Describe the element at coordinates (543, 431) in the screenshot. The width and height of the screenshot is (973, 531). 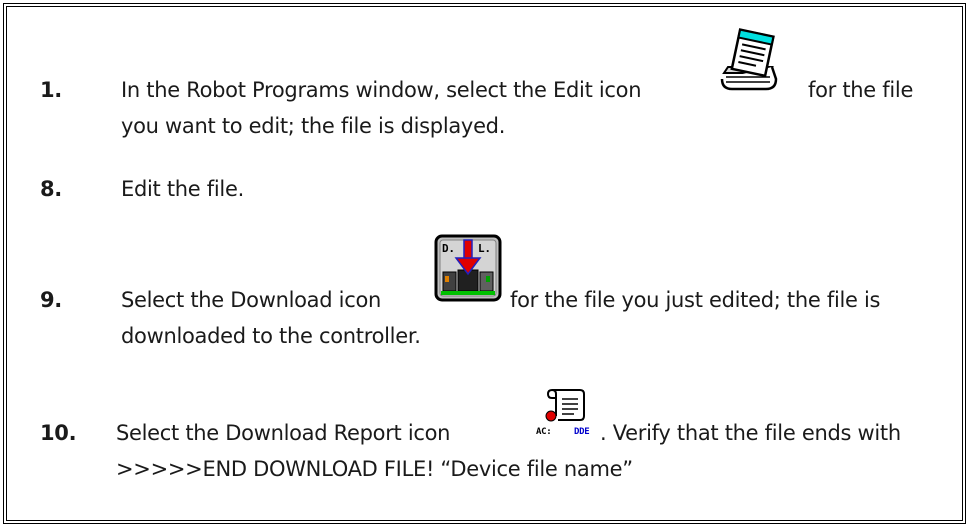
I see `report-icon-label-left: AC:` at that location.